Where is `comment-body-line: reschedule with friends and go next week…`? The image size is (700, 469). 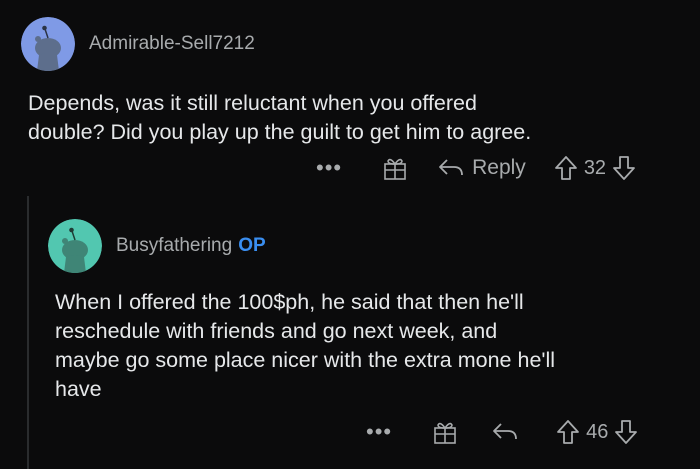 comment-body-line: reschedule with friends and go next week… is located at coordinates (276, 331).